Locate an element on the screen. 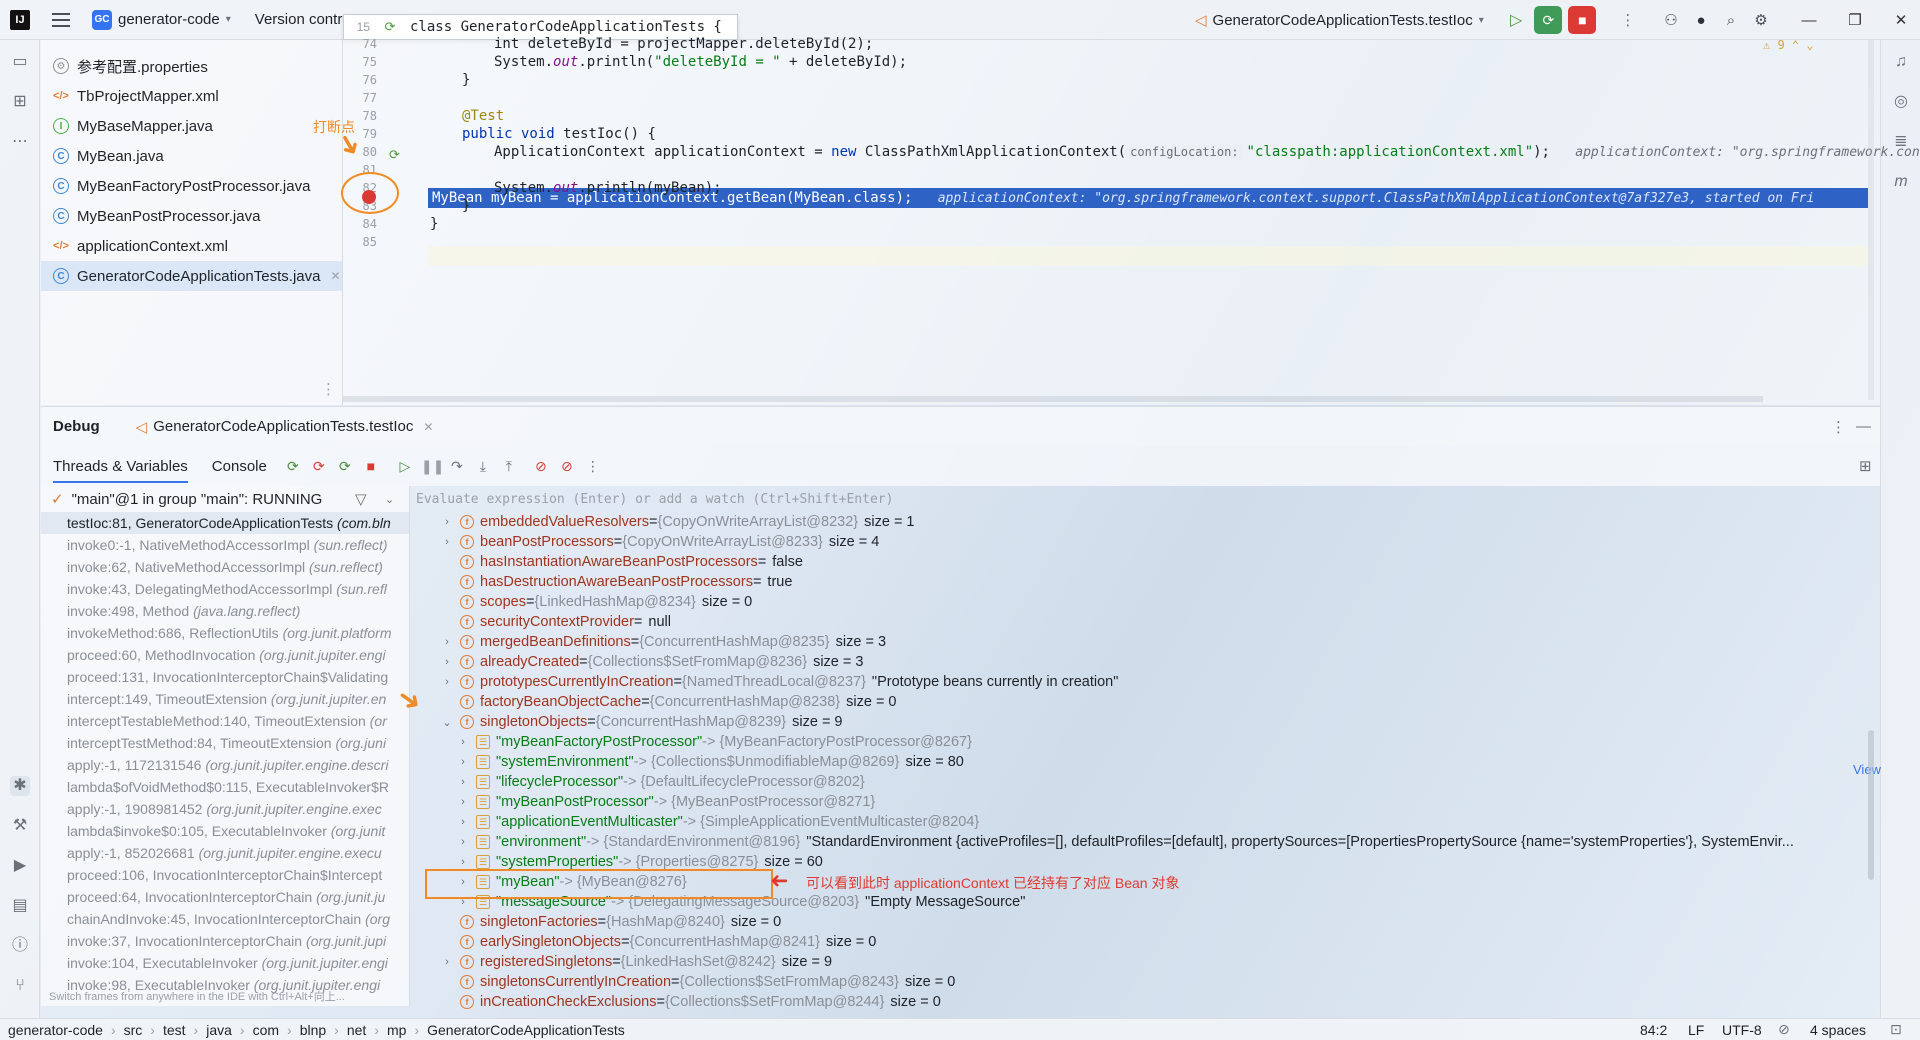 This screenshot has height=1040, width=1920. variable-row: f securityContextProvider = null is located at coordinates (1145, 622).